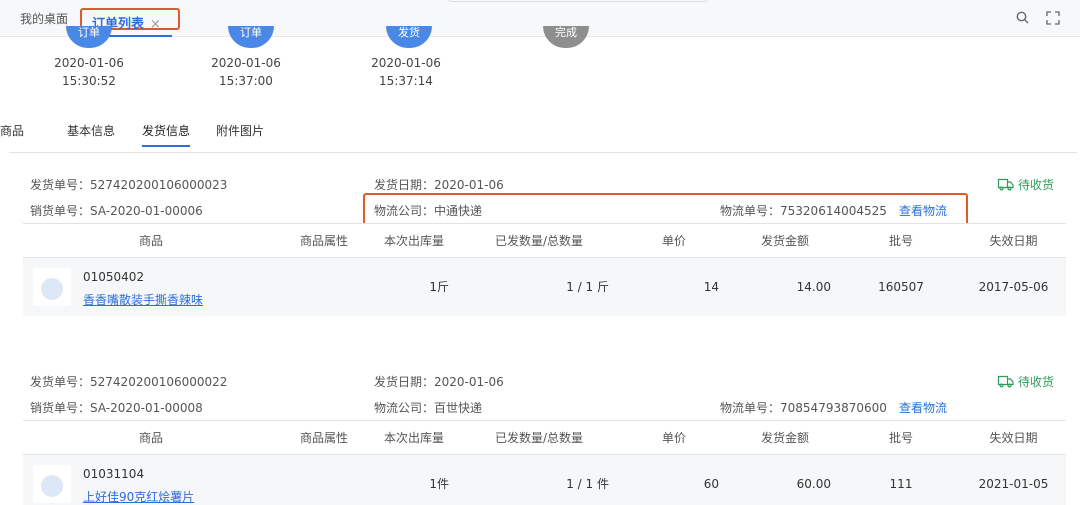  What do you see at coordinates (114, 474) in the screenshot?
I see `product-code: 01031104` at bounding box center [114, 474].